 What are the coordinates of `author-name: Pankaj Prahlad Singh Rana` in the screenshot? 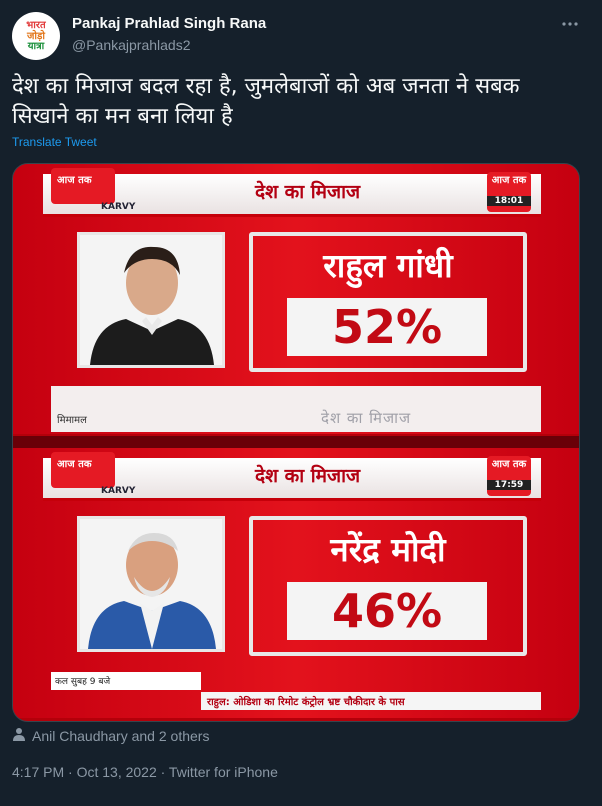 It's located at (169, 23).